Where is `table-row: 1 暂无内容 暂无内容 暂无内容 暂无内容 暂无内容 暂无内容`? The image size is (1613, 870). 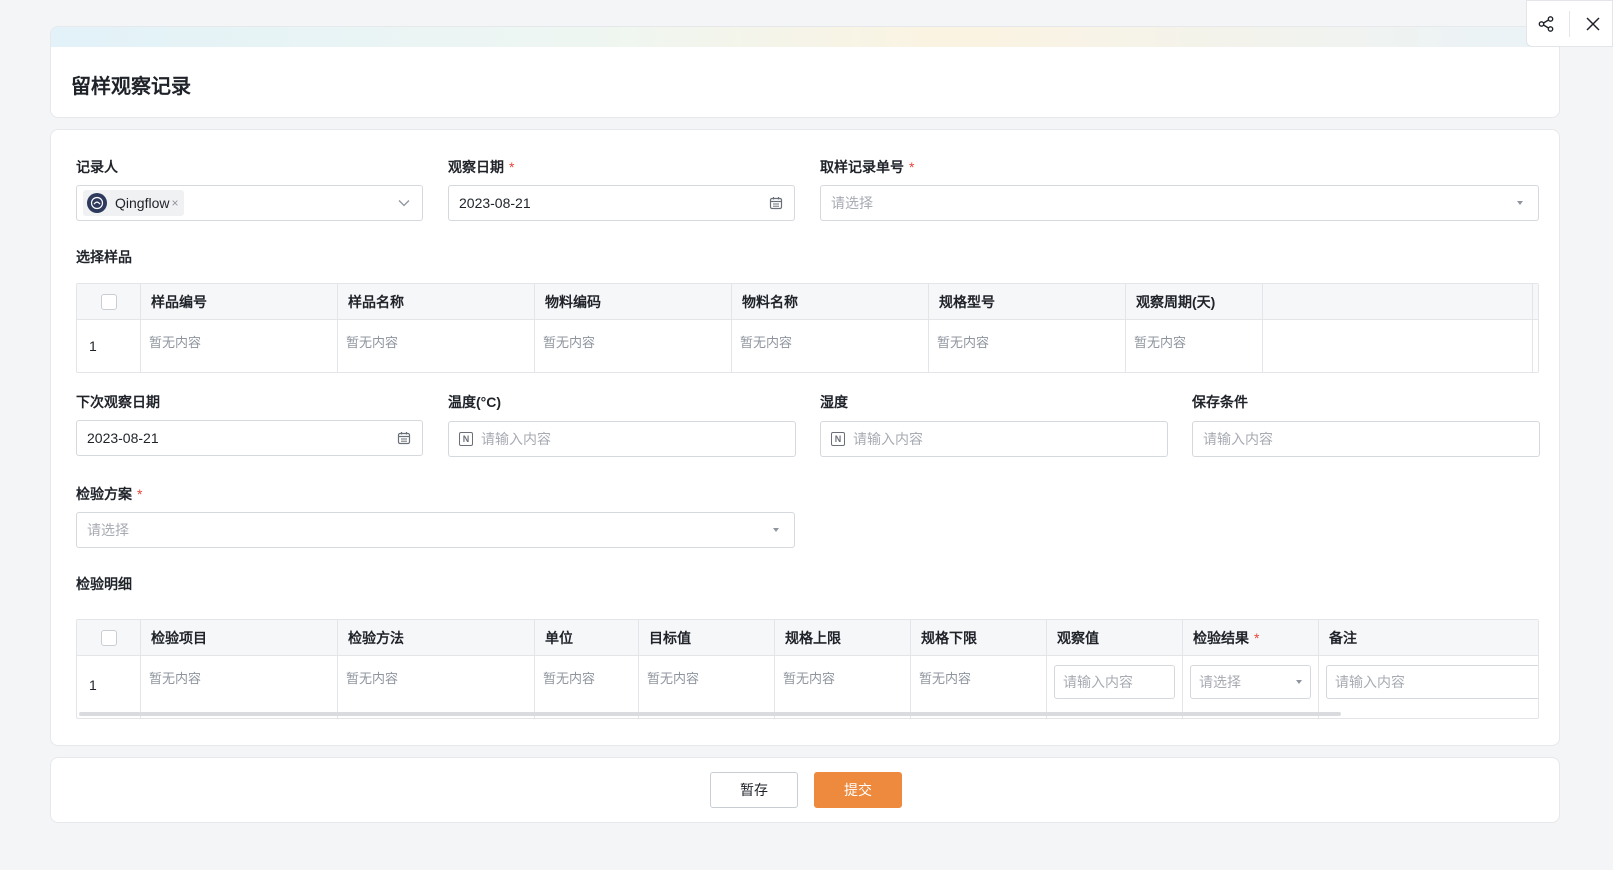
table-row: 1 暂无内容 暂无内容 暂无内容 暂无内容 暂无内容 暂无内容 is located at coordinates (807, 346).